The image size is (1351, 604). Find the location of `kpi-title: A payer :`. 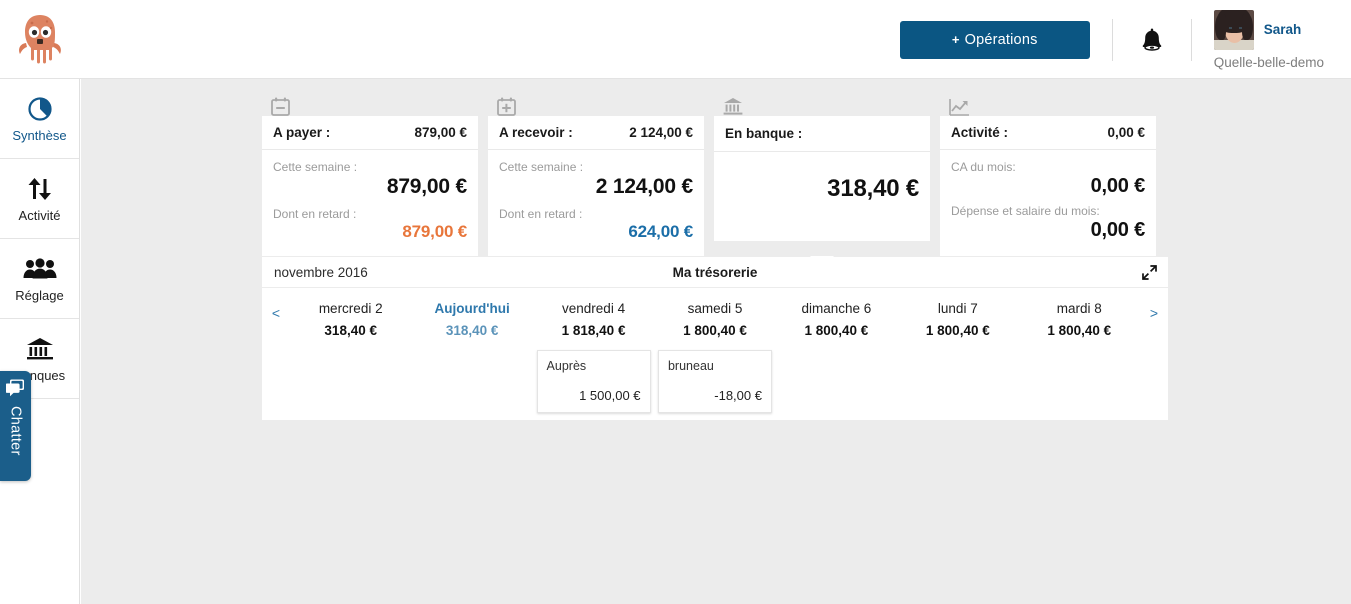

kpi-title: A payer : is located at coordinates (302, 132).